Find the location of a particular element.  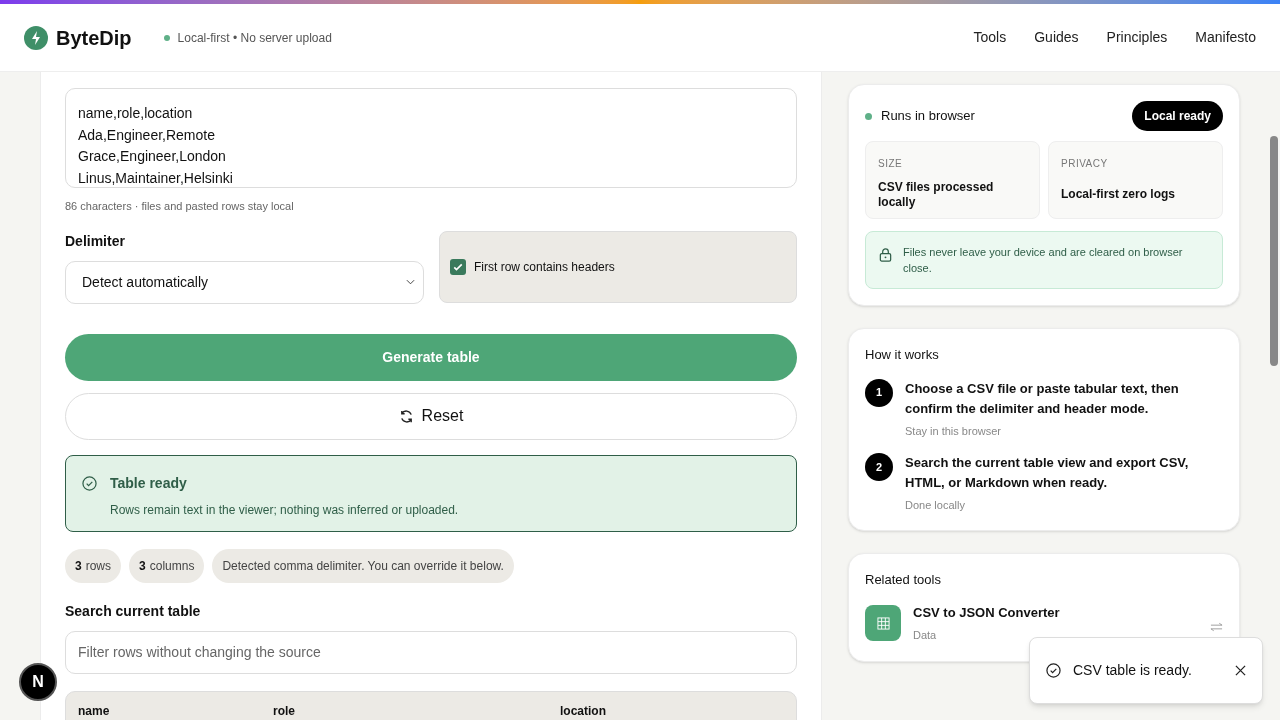

search-field: Filter rows without changing the source is located at coordinates (431, 652).